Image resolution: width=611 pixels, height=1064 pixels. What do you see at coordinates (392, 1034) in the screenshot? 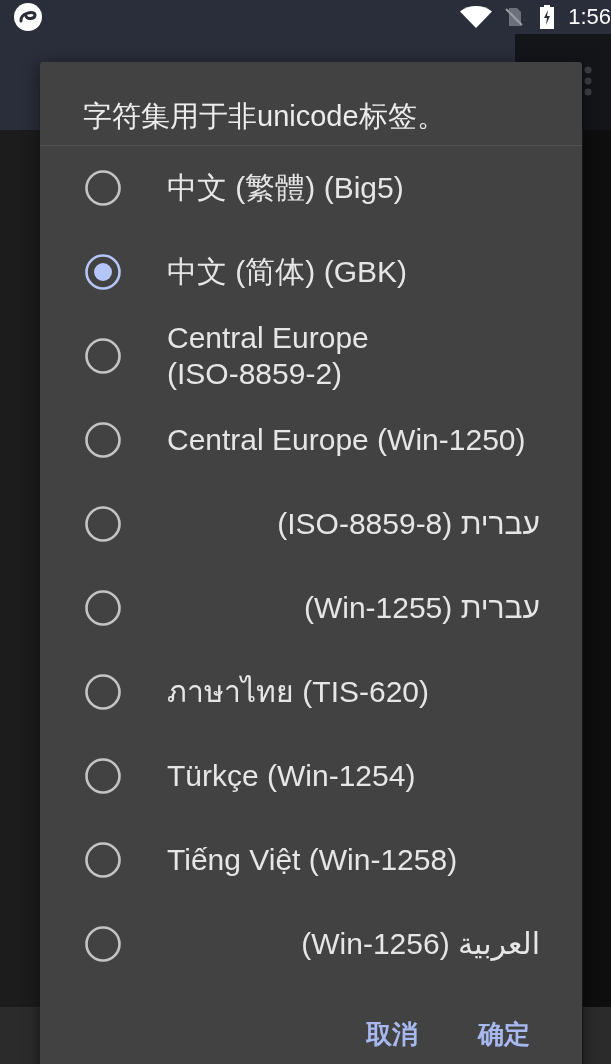
I see `dialog-button: 取消` at bounding box center [392, 1034].